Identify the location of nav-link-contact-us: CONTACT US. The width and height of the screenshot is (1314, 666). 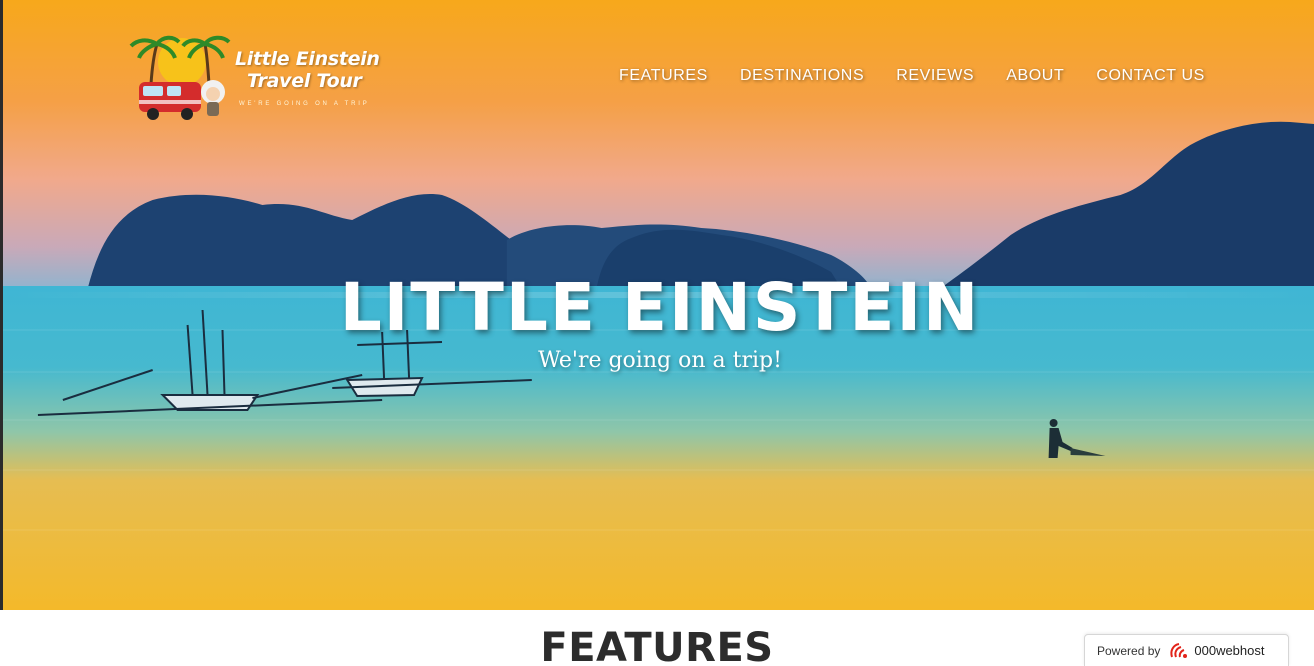
(1150, 76).